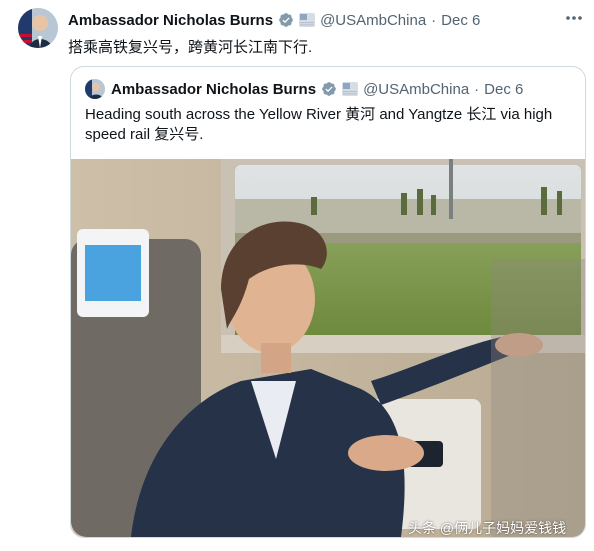  What do you see at coordinates (38, 28) in the screenshot?
I see `author-avatar` at bounding box center [38, 28].